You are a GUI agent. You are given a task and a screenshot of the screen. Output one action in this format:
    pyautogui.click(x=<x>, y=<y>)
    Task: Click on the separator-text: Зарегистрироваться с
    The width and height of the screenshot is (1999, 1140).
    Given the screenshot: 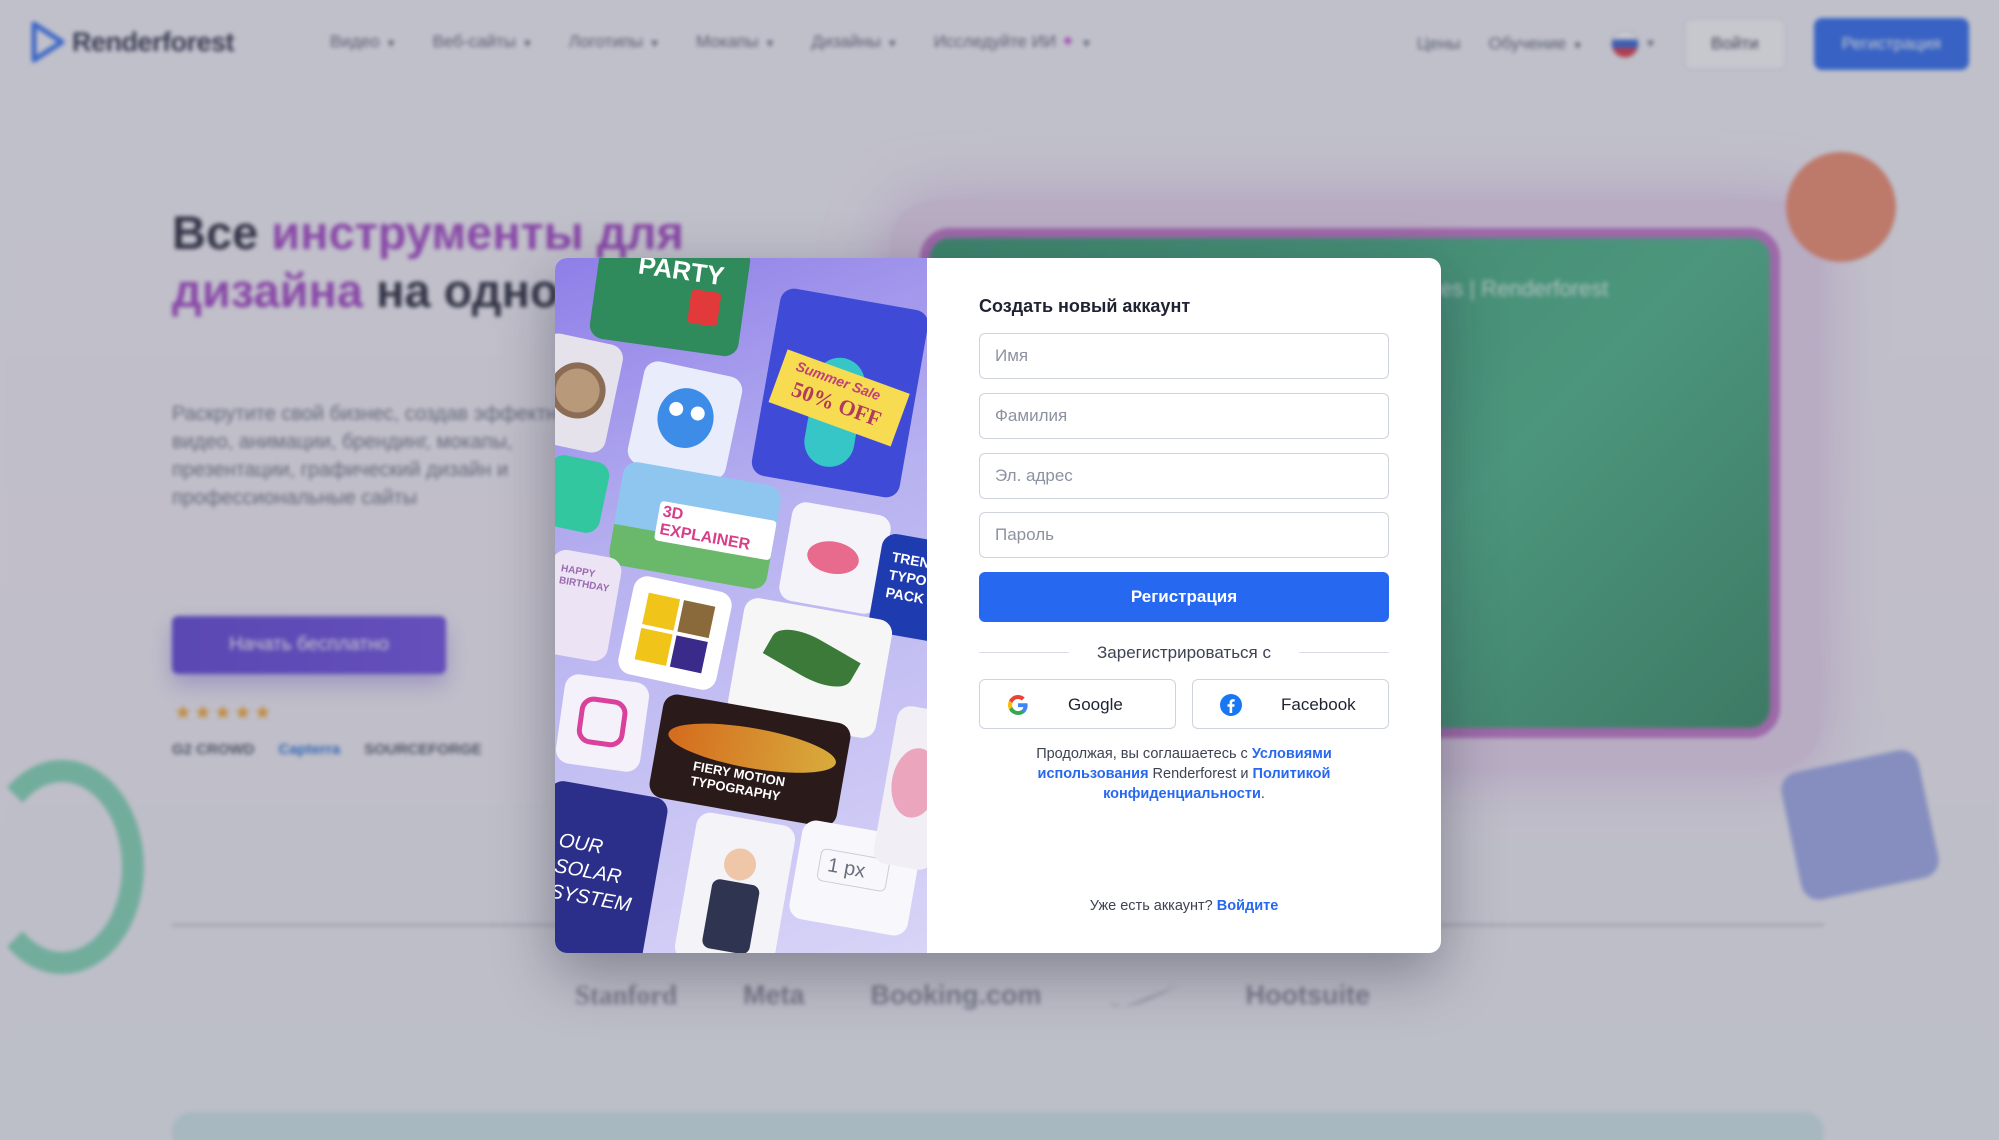 What is the action you would take?
    pyautogui.click(x=1184, y=653)
    